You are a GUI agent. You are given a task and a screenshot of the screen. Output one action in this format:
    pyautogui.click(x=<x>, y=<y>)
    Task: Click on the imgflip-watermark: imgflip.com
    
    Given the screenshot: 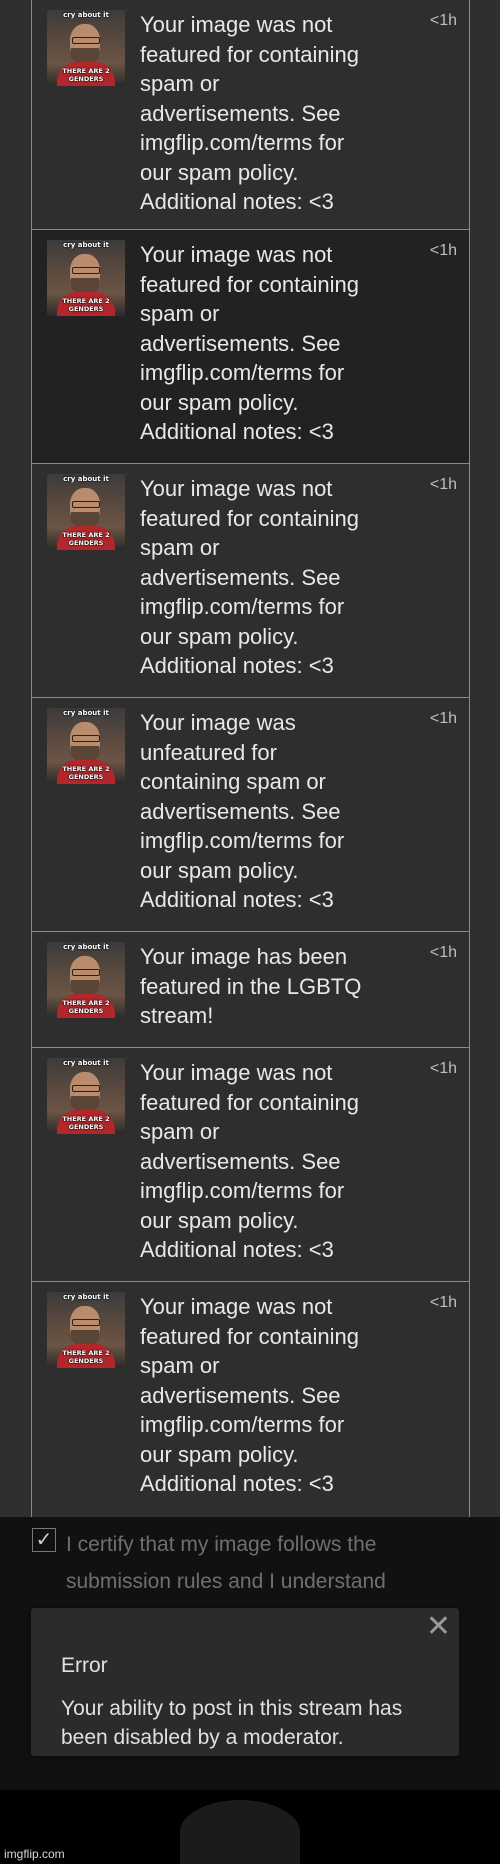 What is the action you would take?
    pyautogui.click(x=34, y=1854)
    